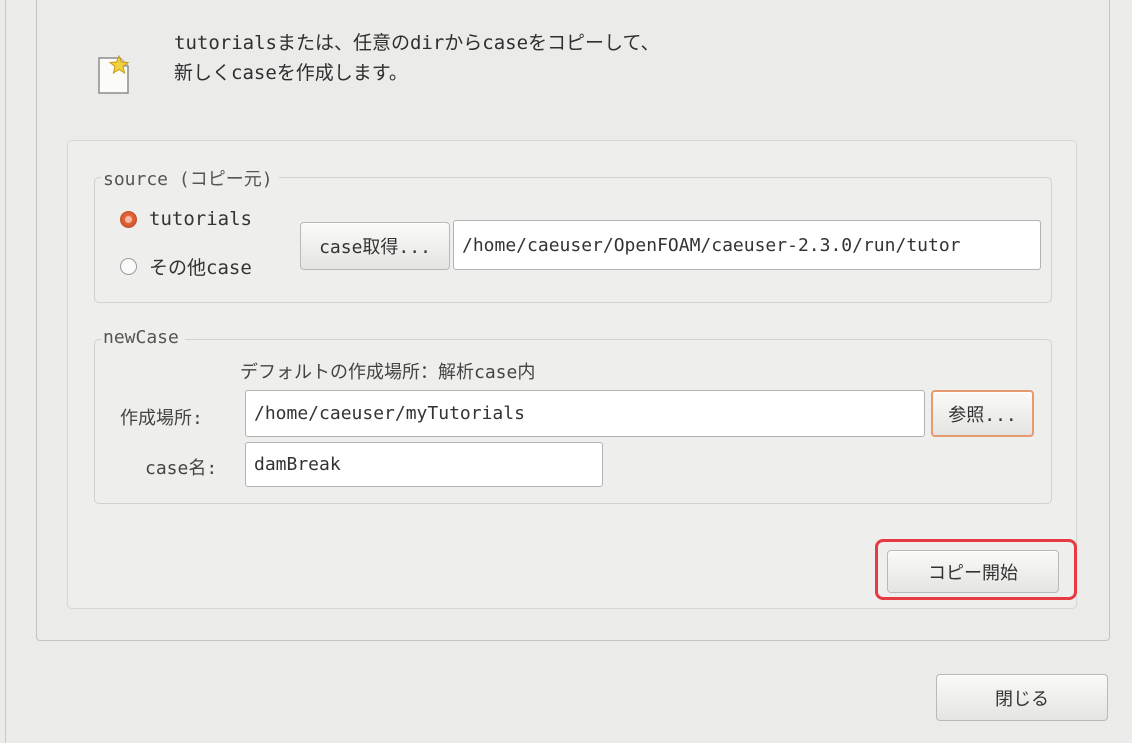  What do you see at coordinates (190, 178) in the screenshot?
I see `source-group-title: source (コピー元)` at bounding box center [190, 178].